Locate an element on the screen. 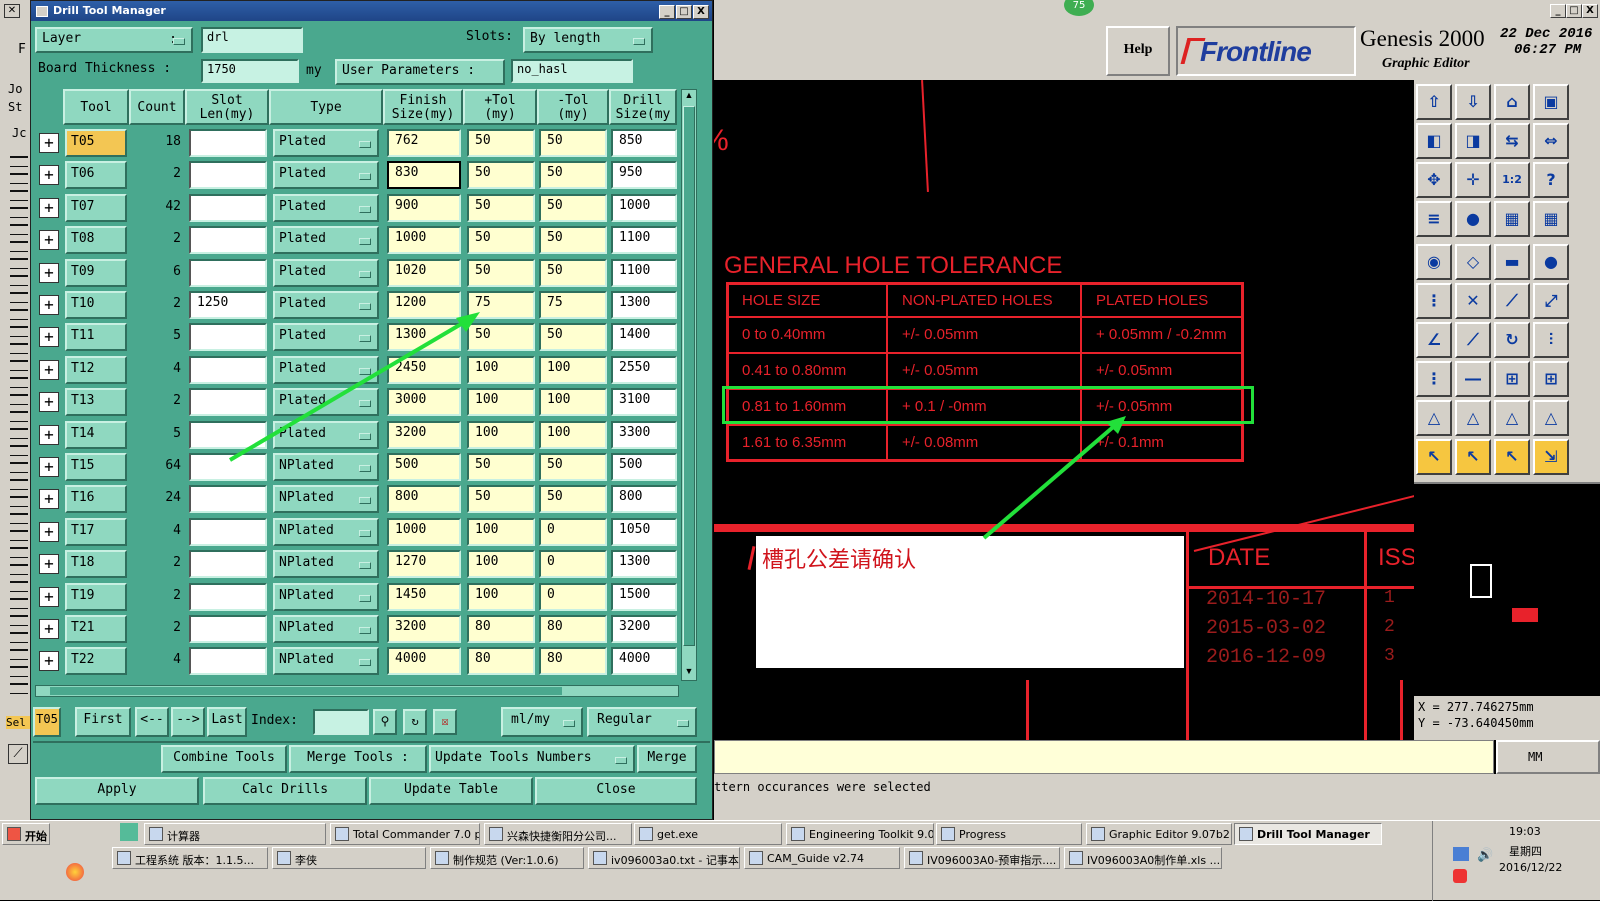 The image size is (1600, 901). drill-size-input: 3100 is located at coordinates (644, 402).